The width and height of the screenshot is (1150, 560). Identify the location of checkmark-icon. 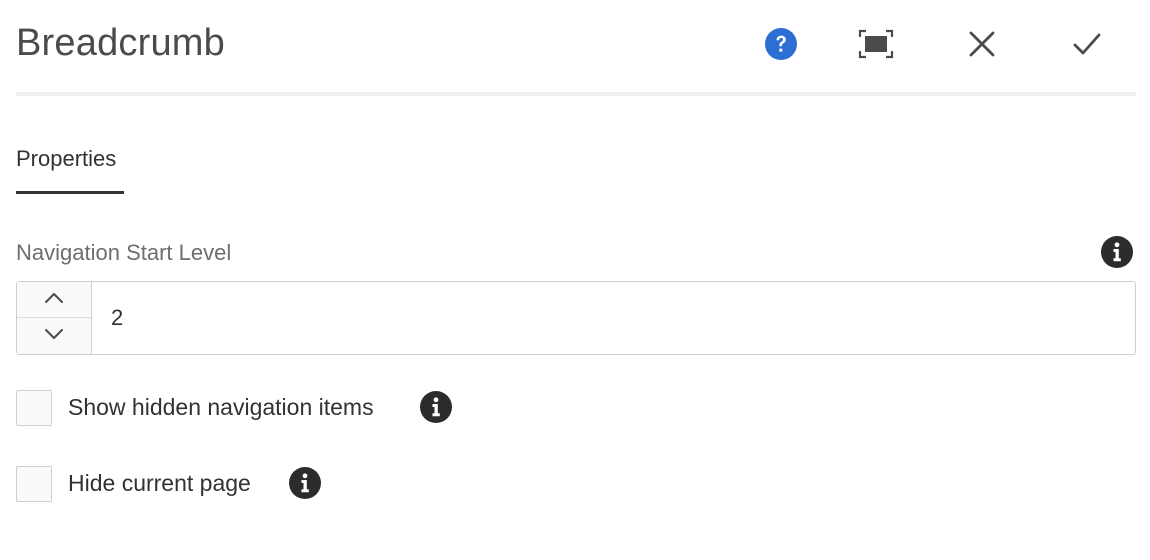
(1087, 46).